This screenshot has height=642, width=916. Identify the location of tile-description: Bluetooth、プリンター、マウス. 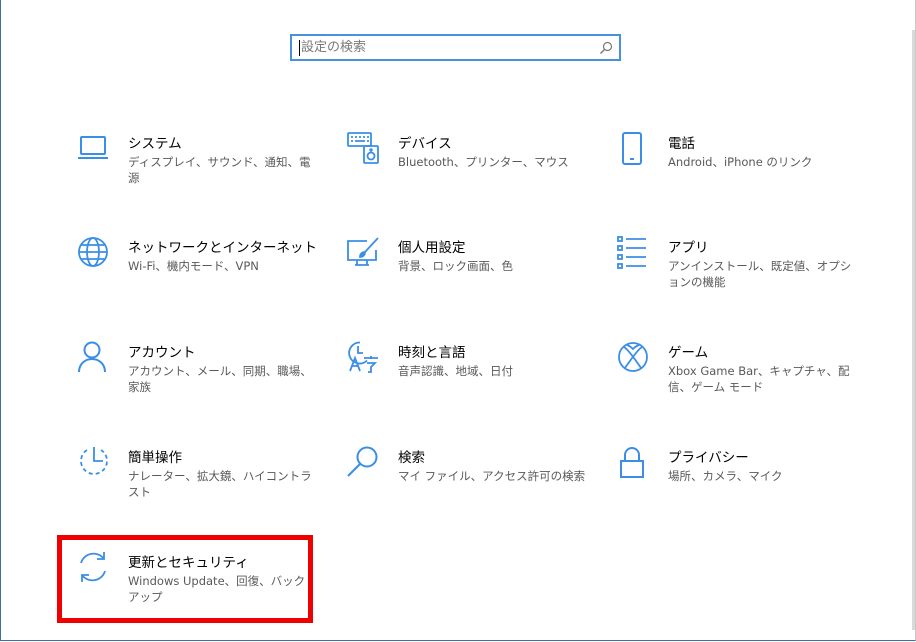
(483, 162).